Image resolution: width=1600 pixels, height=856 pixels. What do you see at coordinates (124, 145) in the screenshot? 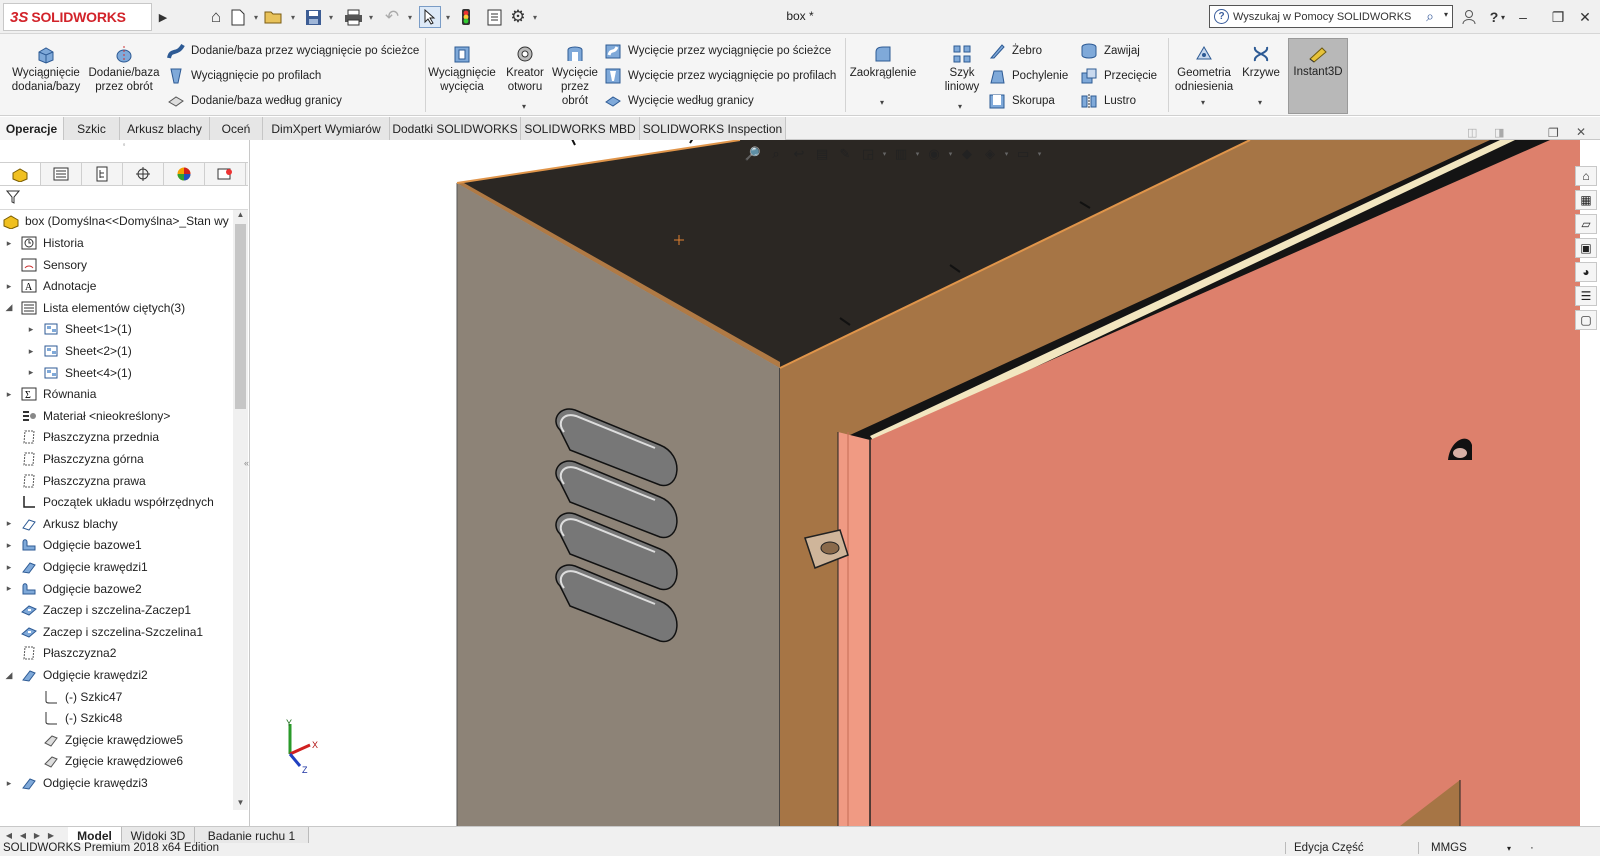
I see `panel-grip-icon: ◦` at bounding box center [124, 145].